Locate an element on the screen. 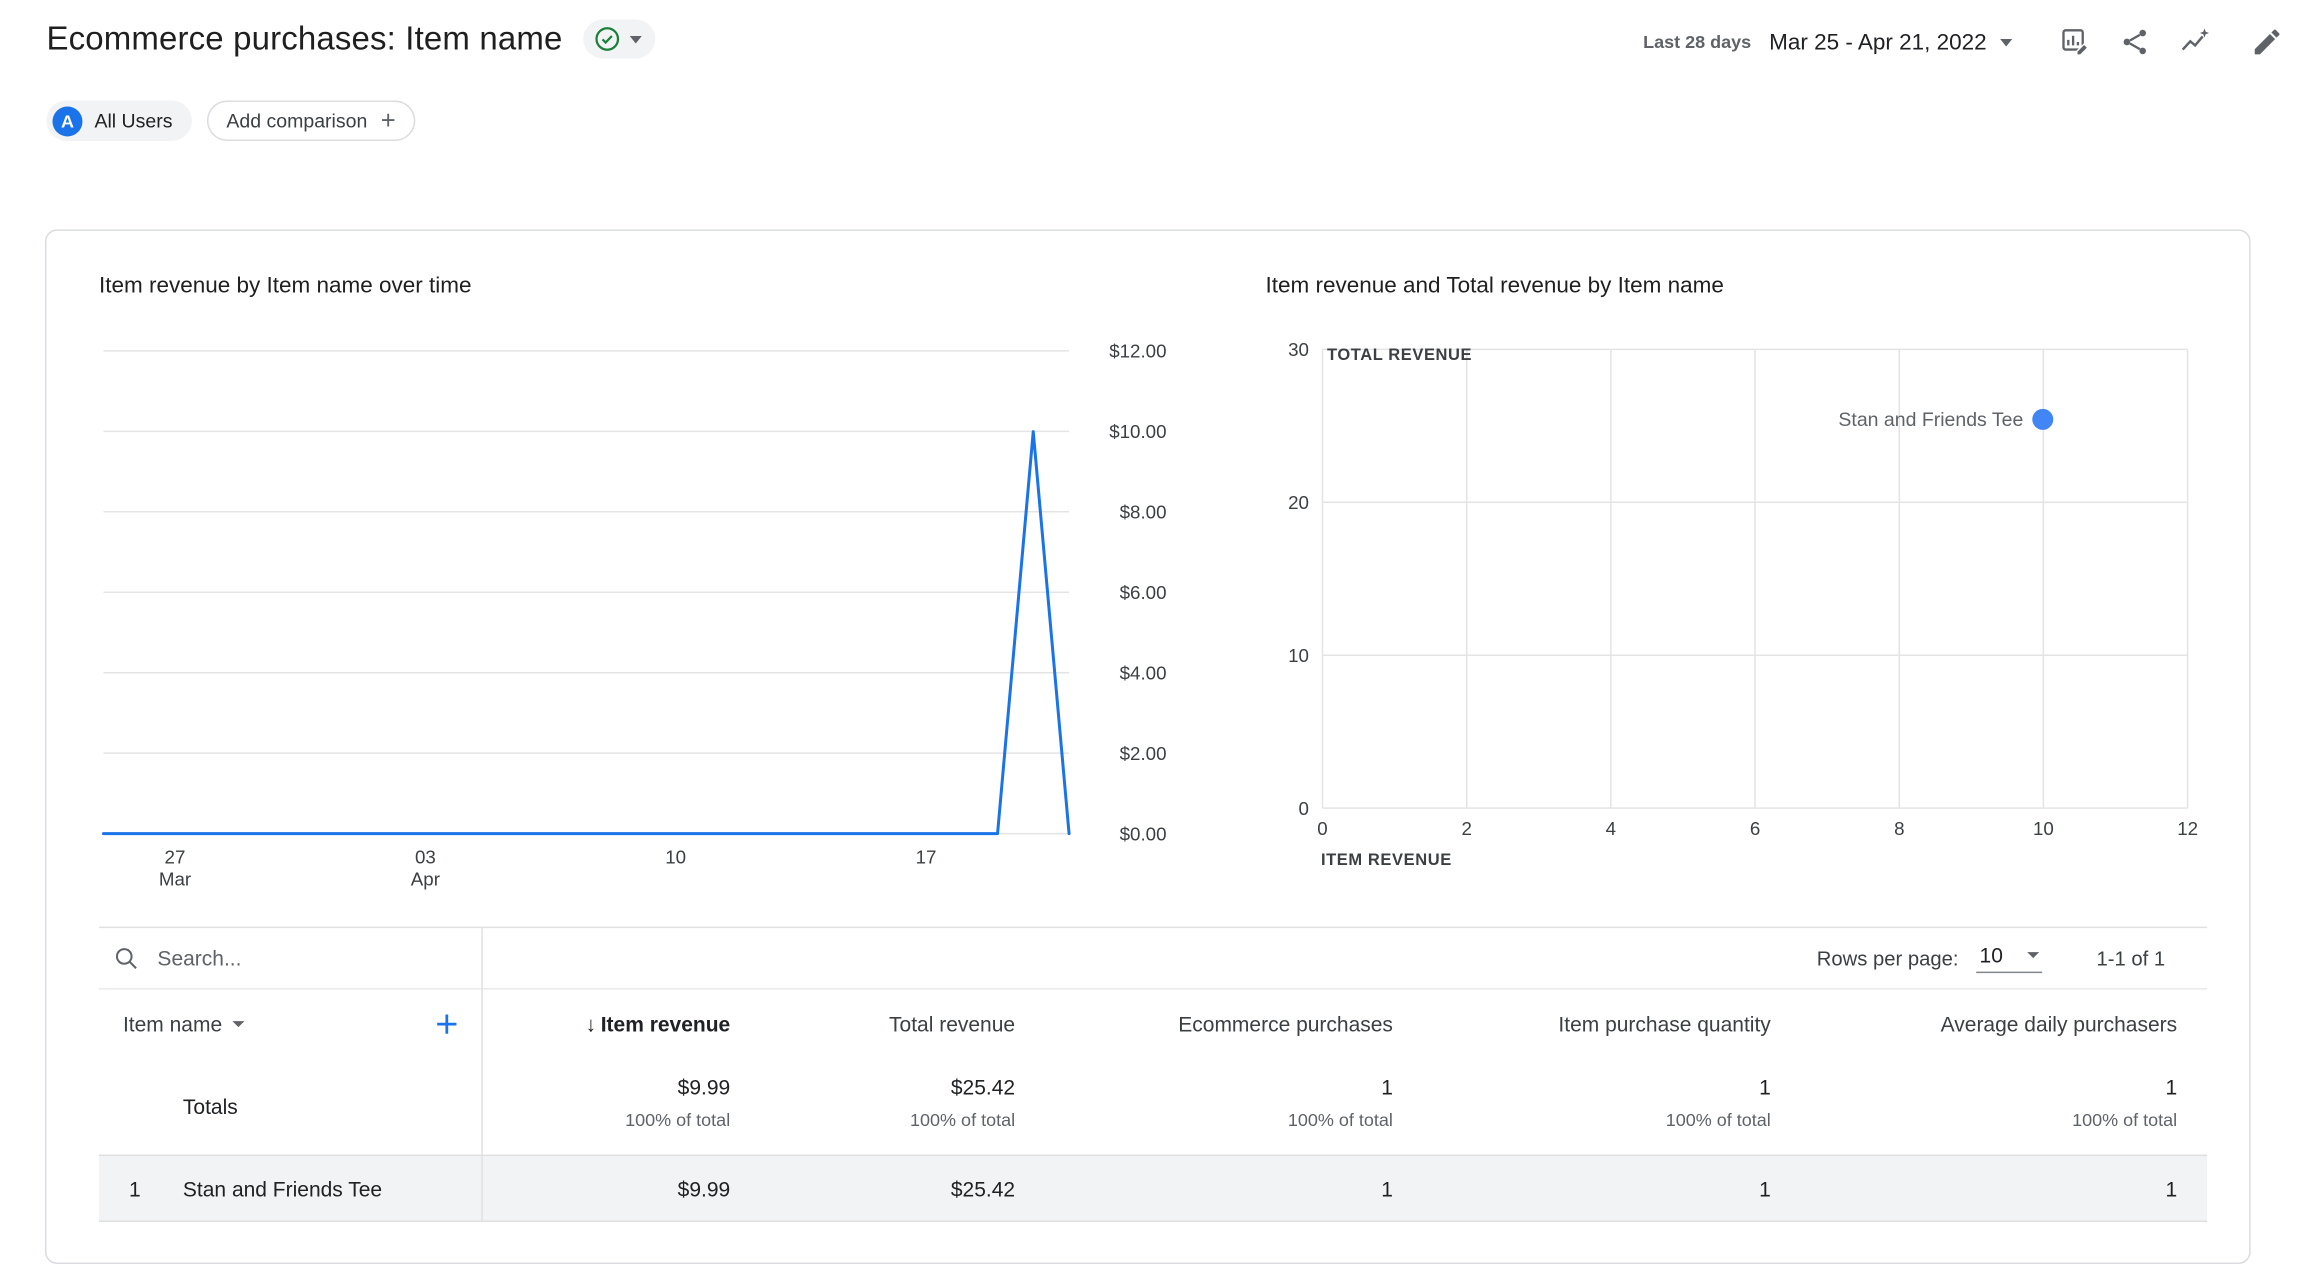  dimension-cell: 1 Stan and Friends Tee is located at coordinates (290, 1188).